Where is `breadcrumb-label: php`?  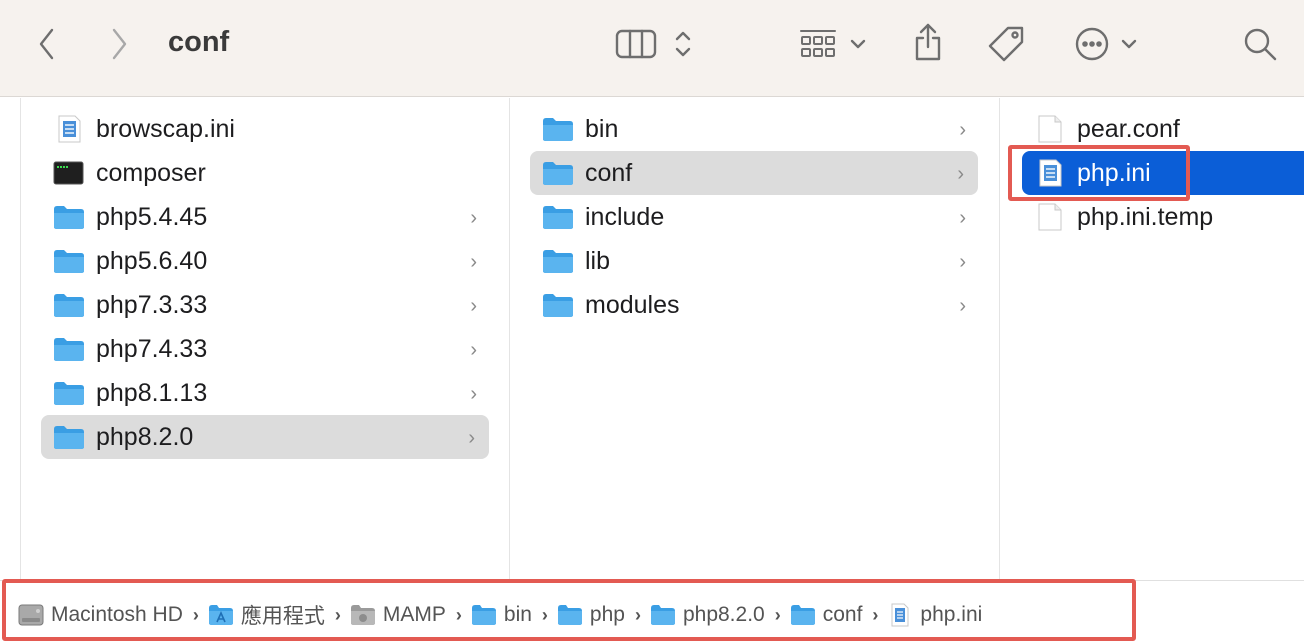
breadcrumb-label: php is located at coordinates (607, 614).